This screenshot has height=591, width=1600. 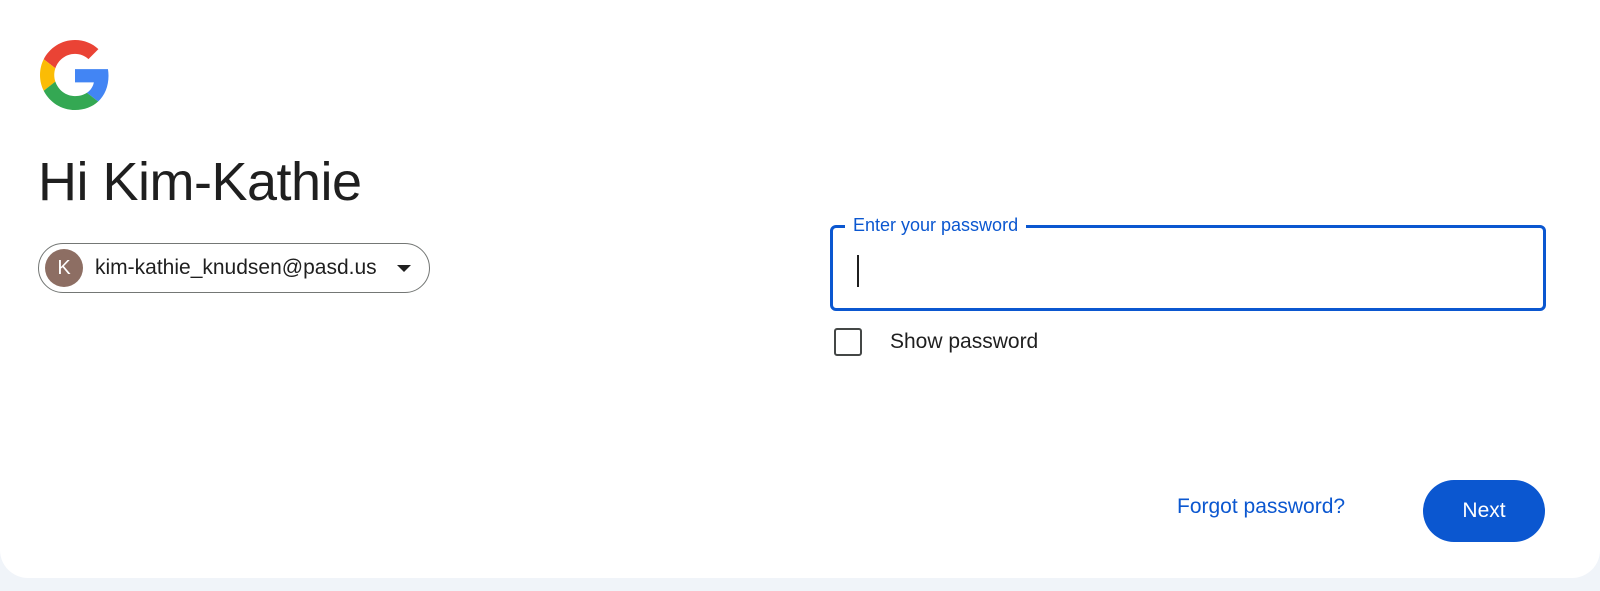 I want to click on show-password-row: Show password, so click(x=936, y=342).